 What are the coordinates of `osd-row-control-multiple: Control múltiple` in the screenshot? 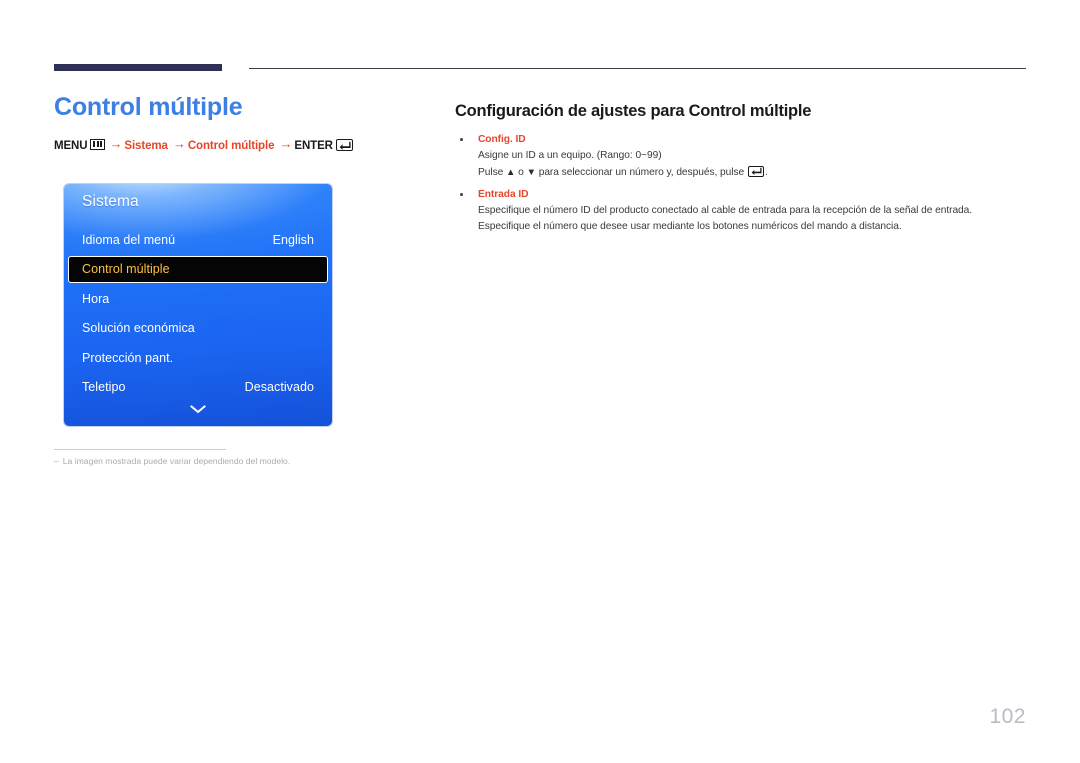 It's located at (198, 270).